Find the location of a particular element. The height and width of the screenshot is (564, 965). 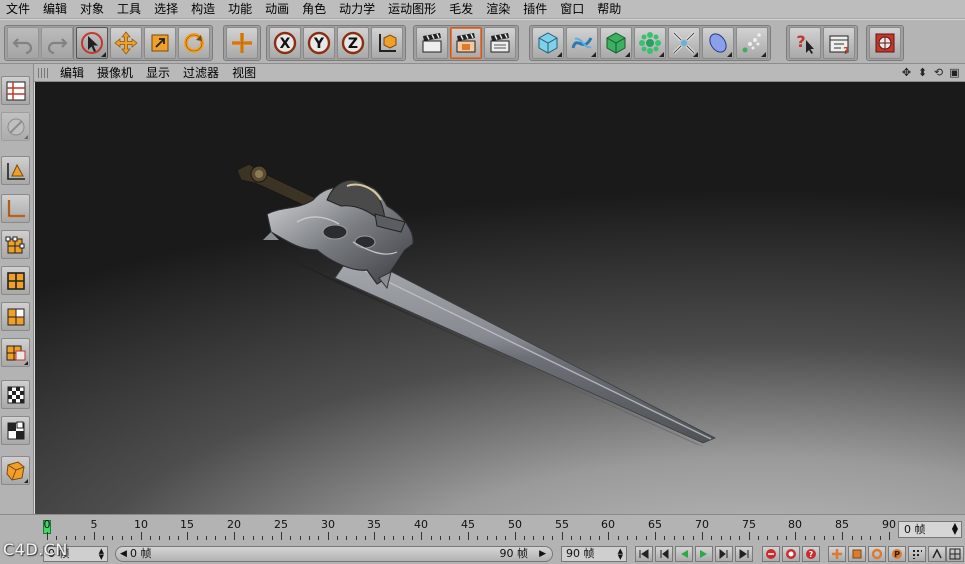

texture-mode-icon is located at coordinates (15, 394).